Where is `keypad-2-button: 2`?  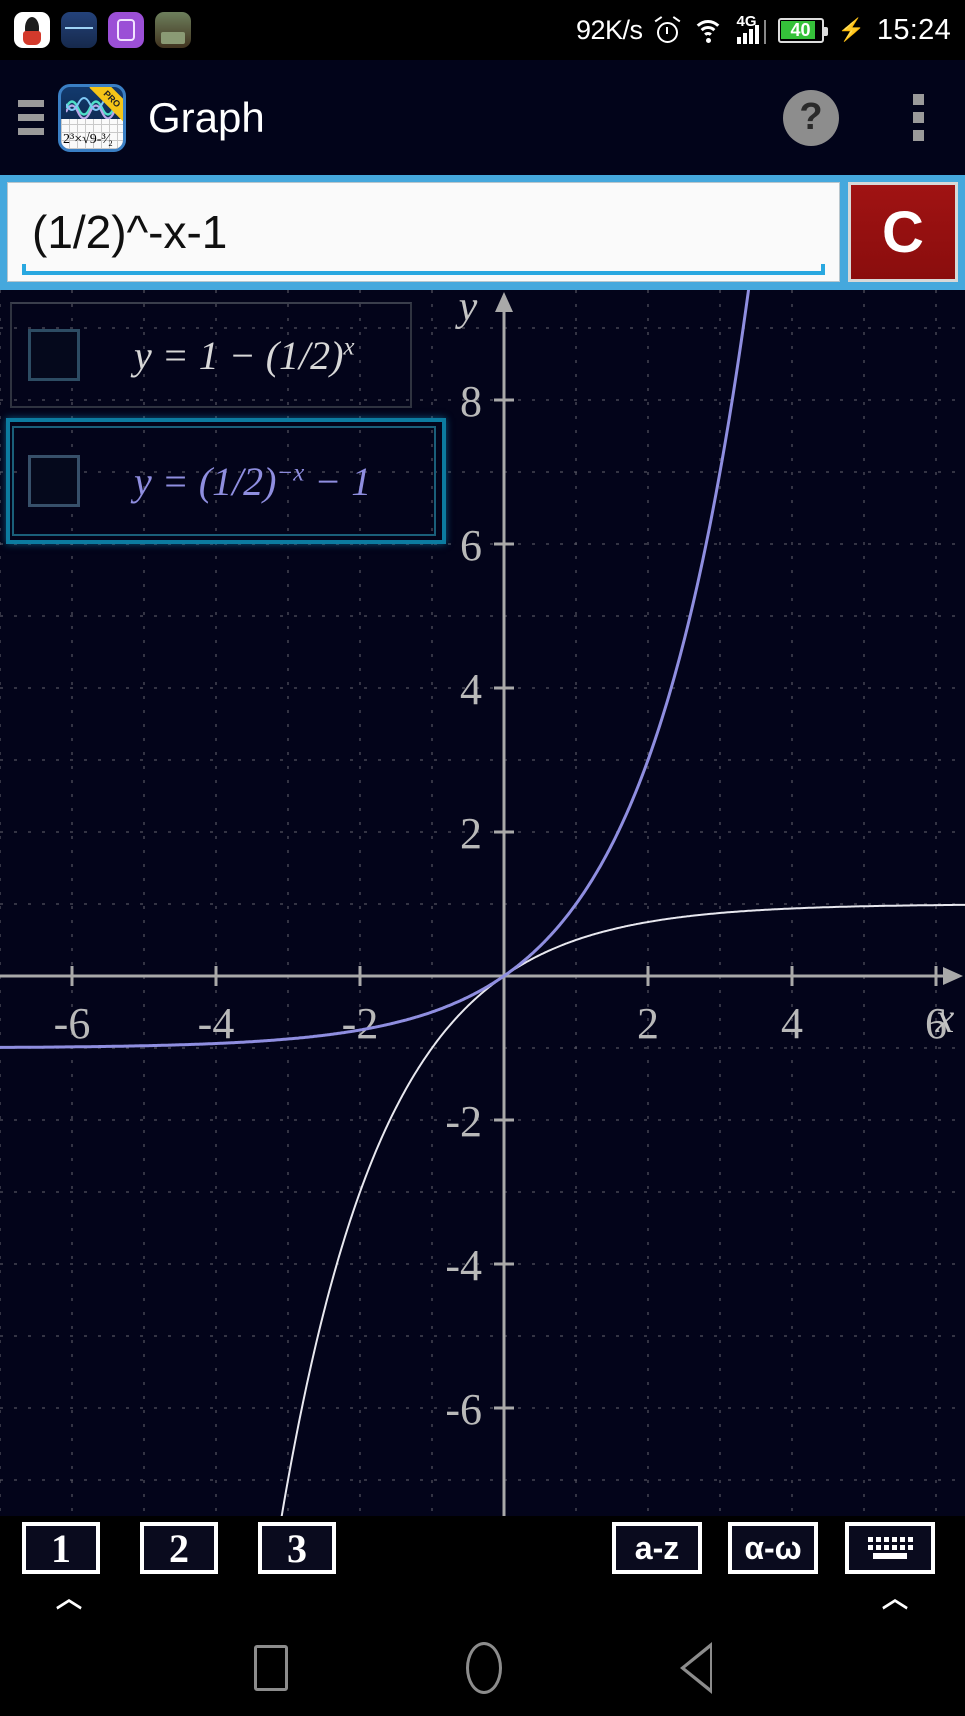
keypad-2-button: 2 is located at coordinates (179, 1548).